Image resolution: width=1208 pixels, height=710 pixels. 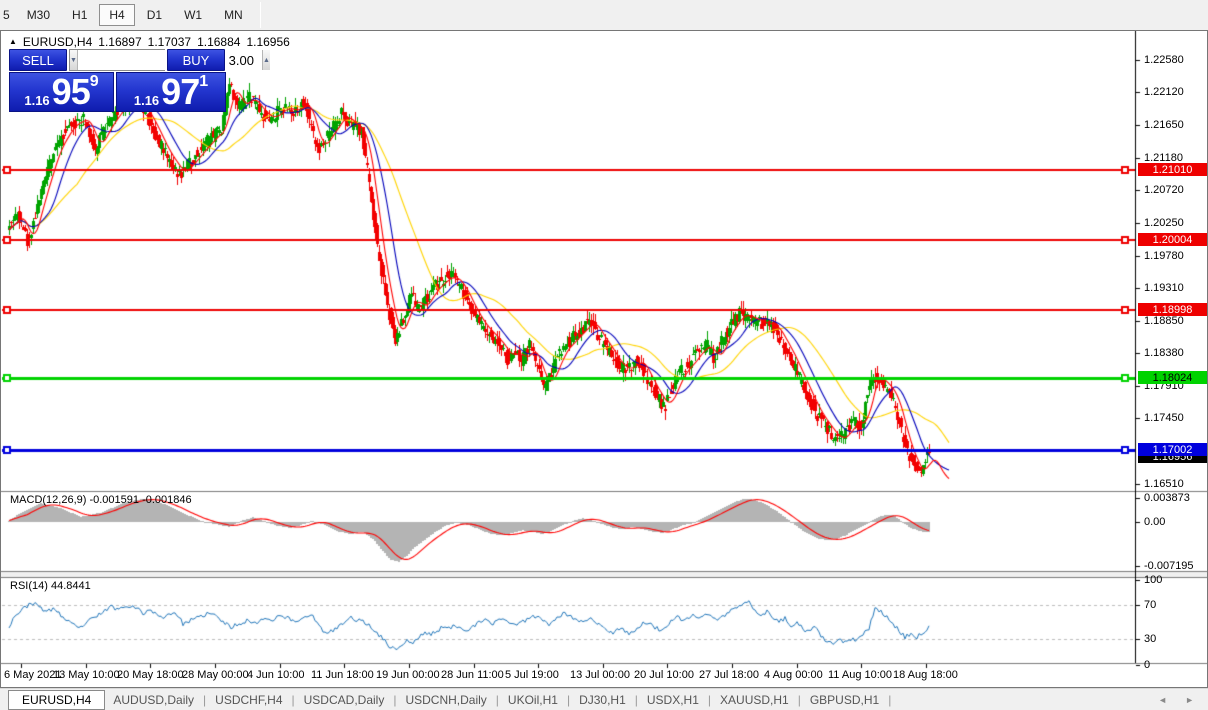 I want to click on price-axis-tick: 1.16510, so click(x=1164, y=484).